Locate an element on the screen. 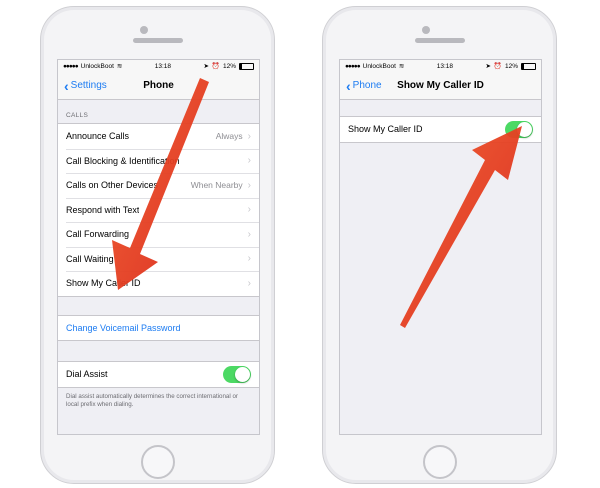  row-call-waiting: Call Waiting › is located at coordinates (158, 259).